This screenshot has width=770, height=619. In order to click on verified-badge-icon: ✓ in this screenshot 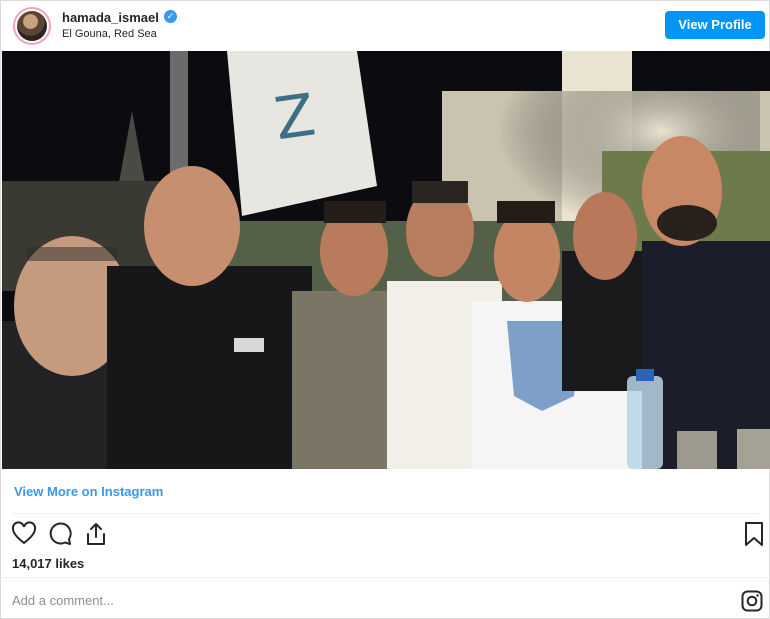, I will do `click(170, 16)`.